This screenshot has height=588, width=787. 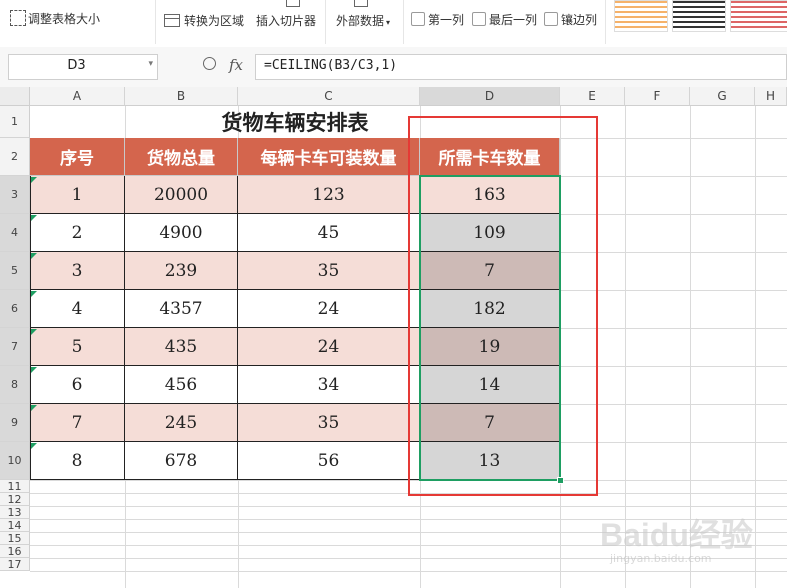 What do you see at coordinates (490, 347) in the screenshot?
I see `table-cell: 19` at bounding box center [490, 347].